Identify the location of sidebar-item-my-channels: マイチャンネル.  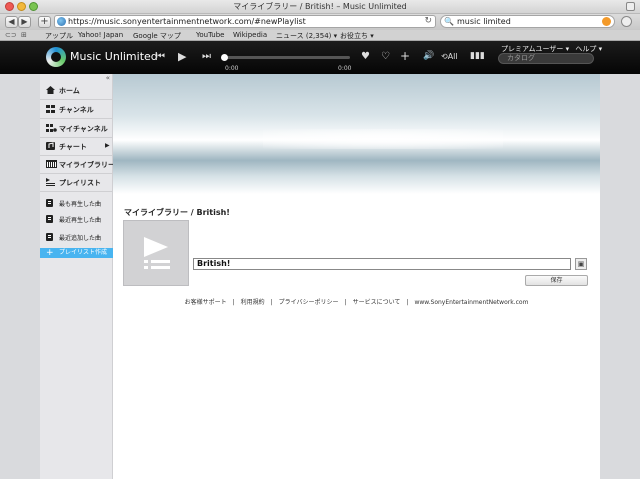
(76, 129).